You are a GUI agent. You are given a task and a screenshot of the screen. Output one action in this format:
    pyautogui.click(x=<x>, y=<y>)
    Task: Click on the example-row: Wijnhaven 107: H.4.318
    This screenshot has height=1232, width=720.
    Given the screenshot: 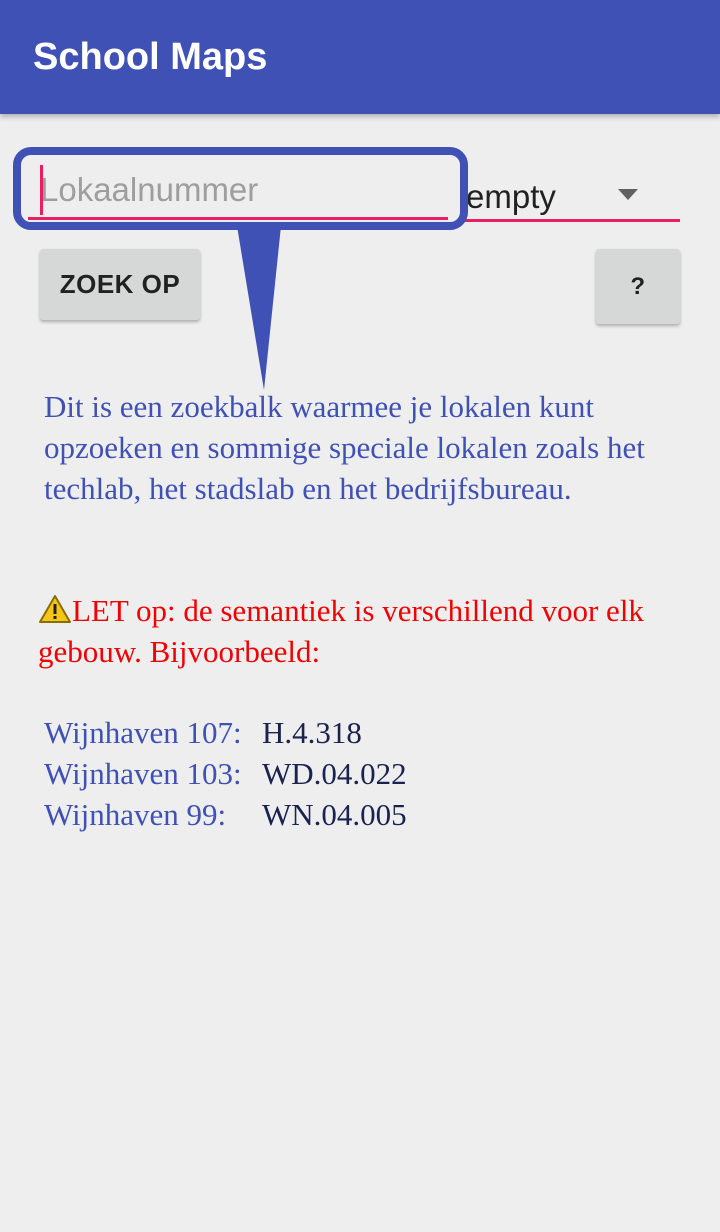 What is the action you would take?
    pyautogui.click(x=225, y=732)
    